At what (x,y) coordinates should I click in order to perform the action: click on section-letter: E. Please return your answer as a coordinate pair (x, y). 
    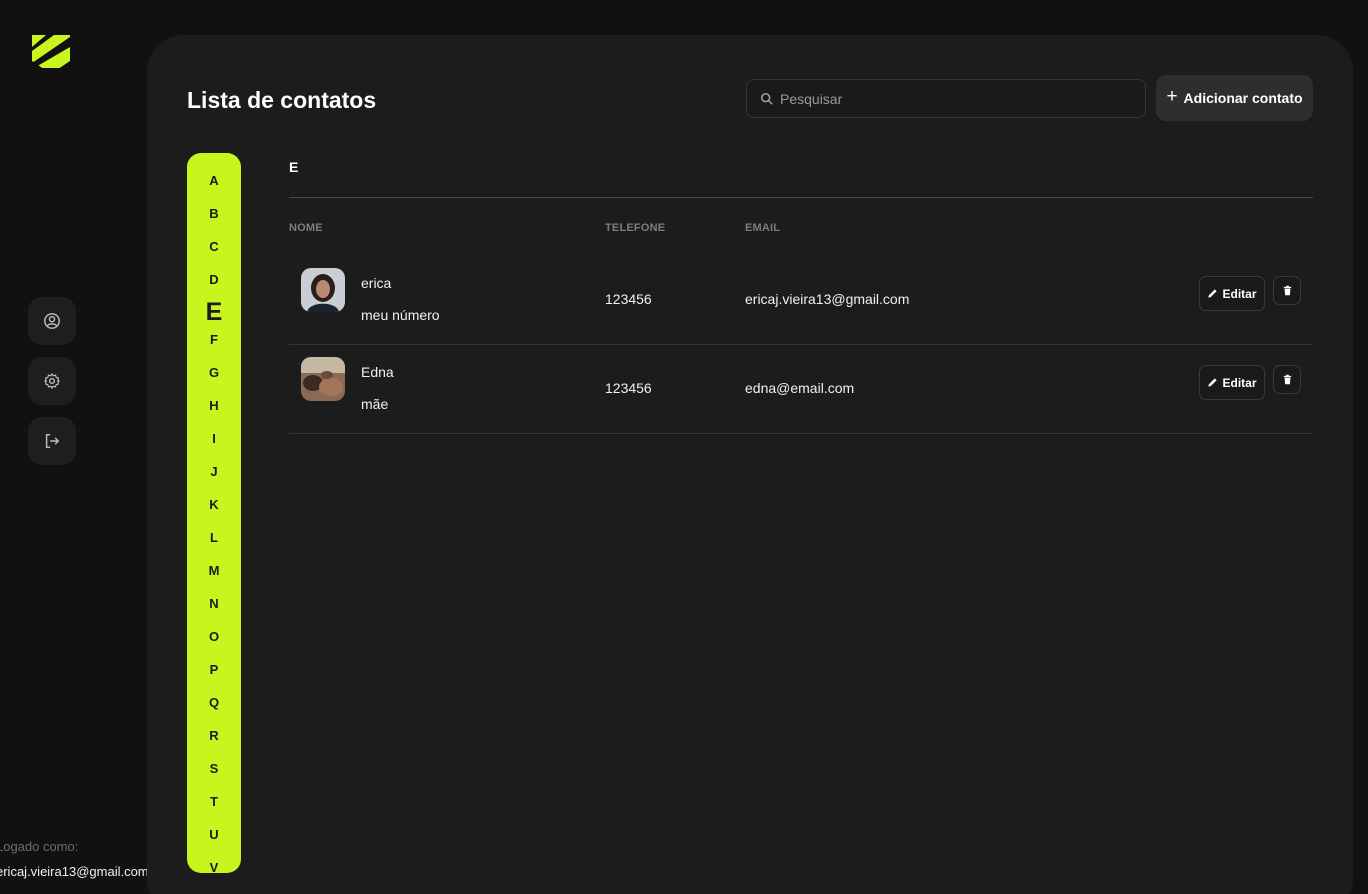
    Looking at the image, I should click on (294, 167).